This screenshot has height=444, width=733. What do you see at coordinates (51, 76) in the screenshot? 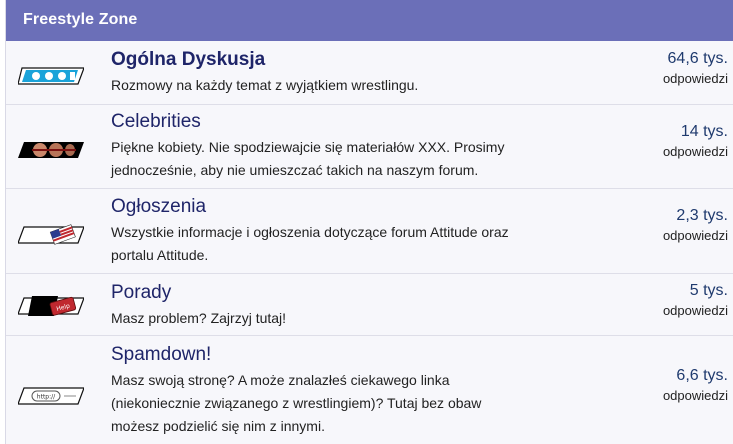
I see `ring-logo-icon` at bounding box center [51, 76].